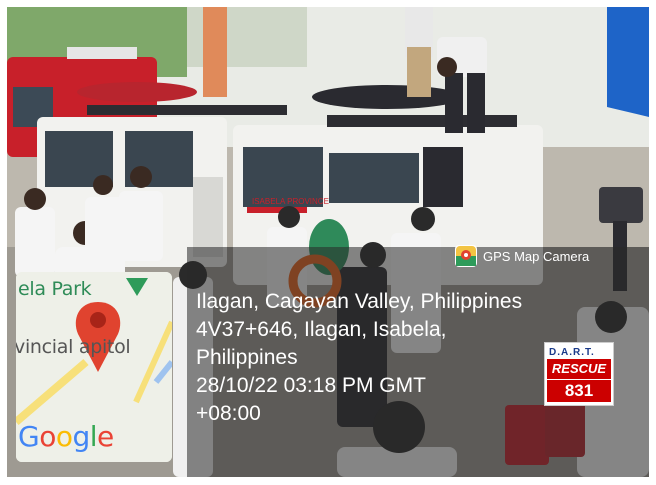 The image size is (656, 485). What do you see at coordinates (66, 436) in the screenshot?
I see `google-logo: Google` at bounding box center [66, 436].